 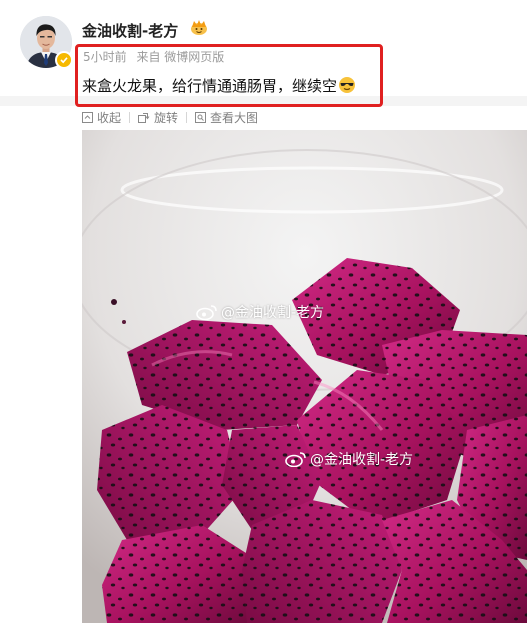 I want to click on view-large-label: 查看大图, so click(x=234, y=117).